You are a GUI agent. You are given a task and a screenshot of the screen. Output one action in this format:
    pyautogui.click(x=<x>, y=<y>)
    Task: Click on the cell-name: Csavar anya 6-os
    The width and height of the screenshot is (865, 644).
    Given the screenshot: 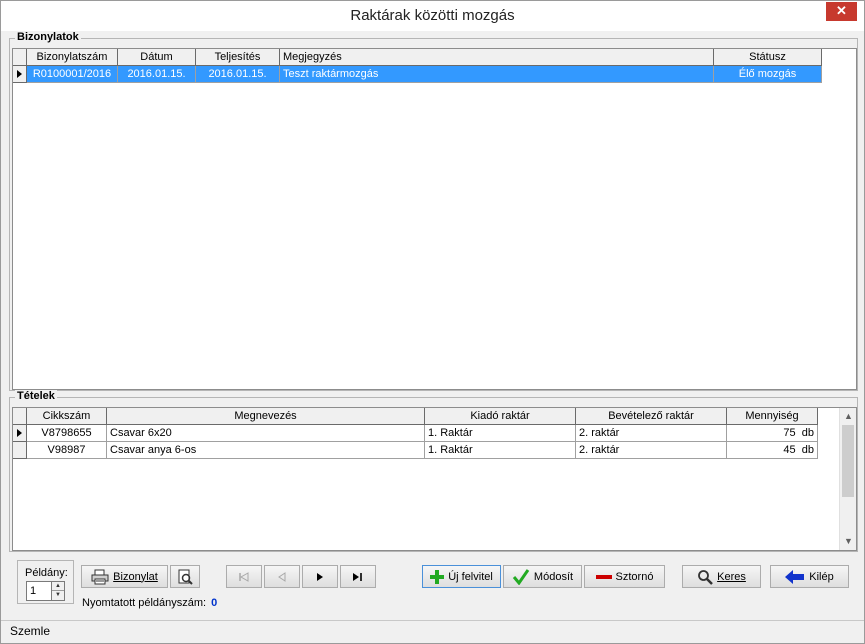 What is the action you would take?
    pyautogui.click(x=266, y=450)
    